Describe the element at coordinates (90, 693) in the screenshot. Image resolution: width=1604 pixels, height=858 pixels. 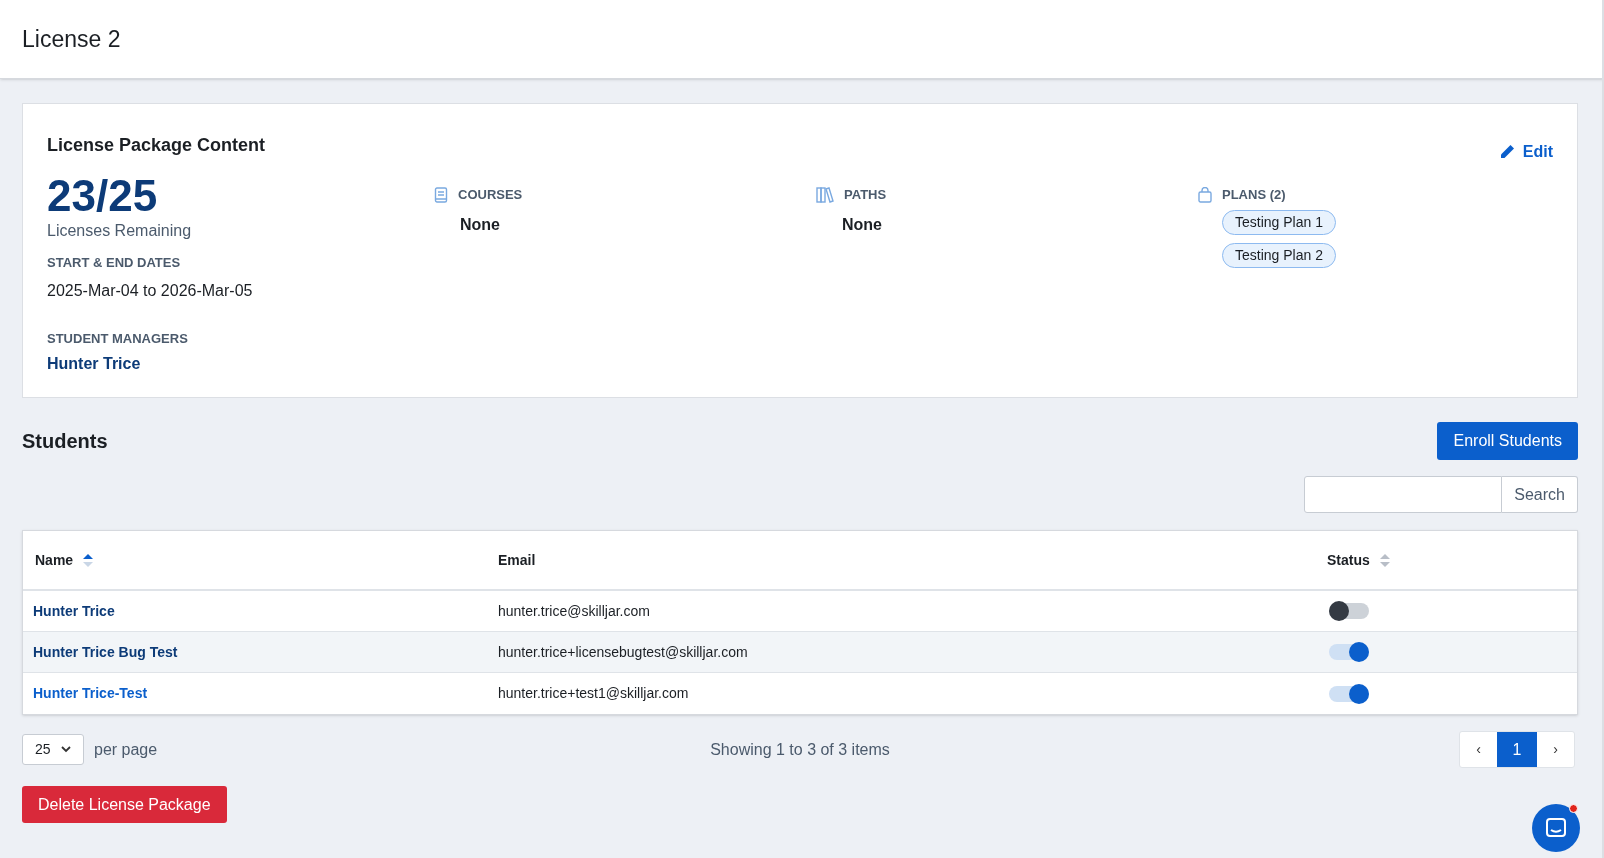
I see `student-name-link: Hunter Trice-Test` at that location.